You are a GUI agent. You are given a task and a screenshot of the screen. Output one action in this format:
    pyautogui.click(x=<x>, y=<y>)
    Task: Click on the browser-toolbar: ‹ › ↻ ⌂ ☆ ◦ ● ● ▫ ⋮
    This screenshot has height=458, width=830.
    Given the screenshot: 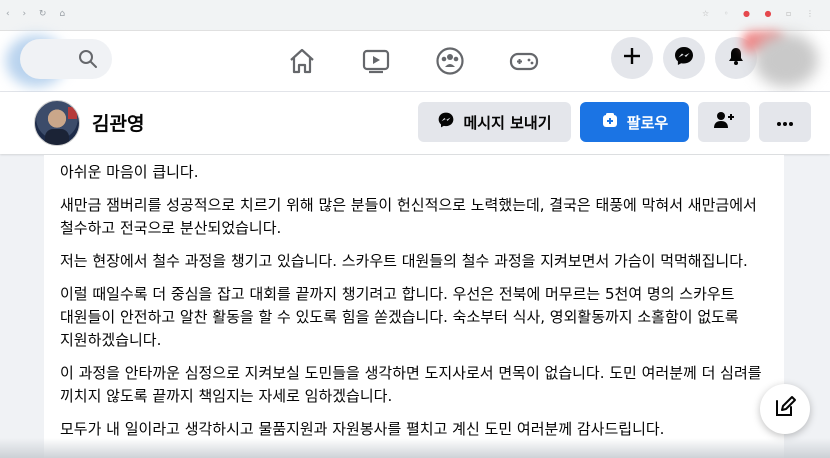 What is the action you would take?
    pyautogui.click(x=415, y=15)
    